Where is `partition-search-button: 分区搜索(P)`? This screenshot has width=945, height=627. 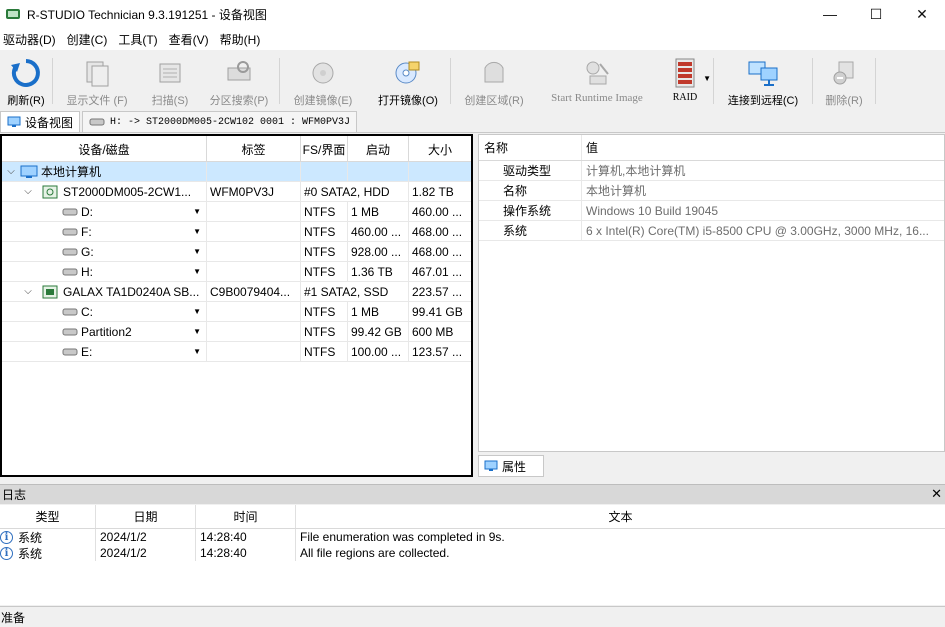
partition-search-button: 分区搜索(P) is located at coordinates (239, 81).